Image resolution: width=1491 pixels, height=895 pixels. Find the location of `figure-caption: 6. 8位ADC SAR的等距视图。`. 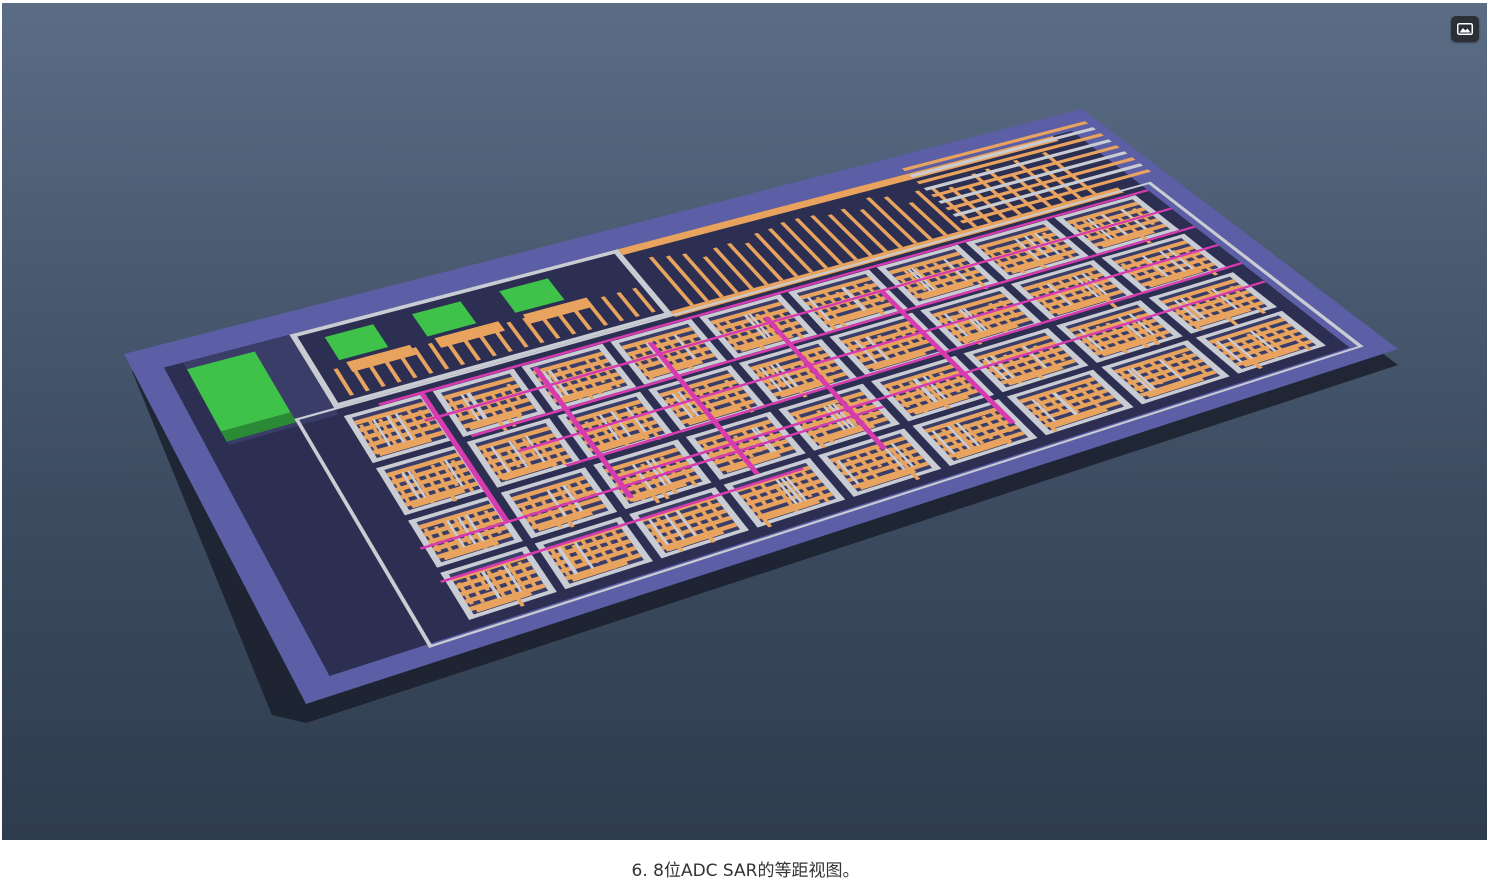

figure-caption: 6. 8位ADC SAR的等距视图。 is located at coordinates (745, 871).